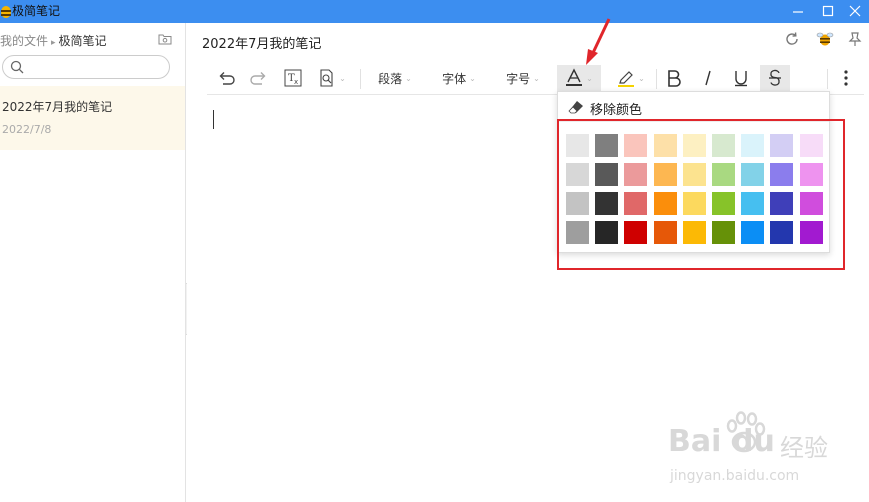 The height and width of the screenshot is (502, 869). I want to click on bold-button, so click(674, 78).